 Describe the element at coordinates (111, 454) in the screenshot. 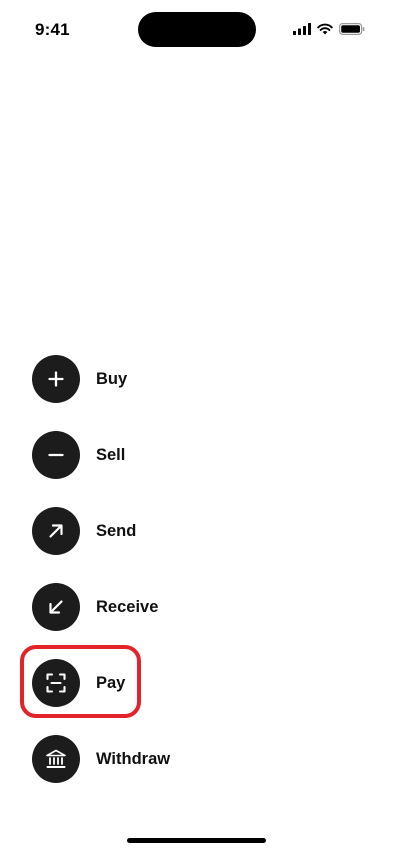

I see `sell-label: Sell` at that location.